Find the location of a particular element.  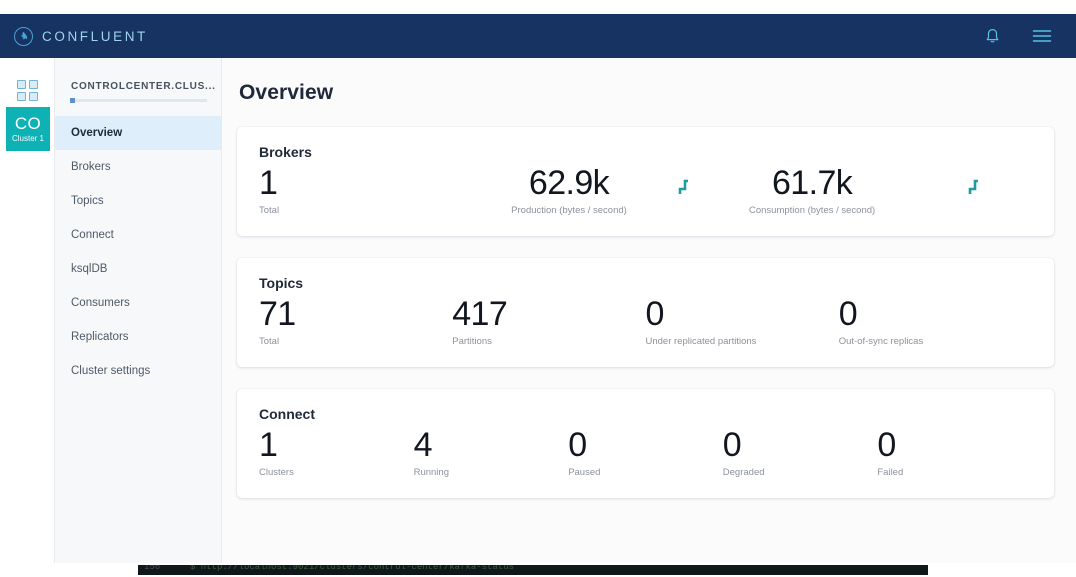

metric-value: 62.9k is located at coordinates (569, 183).